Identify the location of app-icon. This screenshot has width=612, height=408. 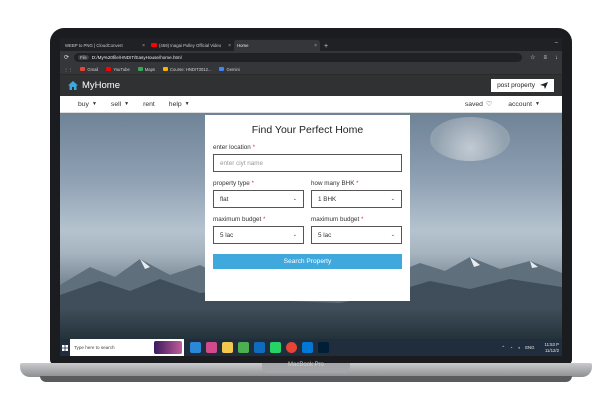
(211, 347).